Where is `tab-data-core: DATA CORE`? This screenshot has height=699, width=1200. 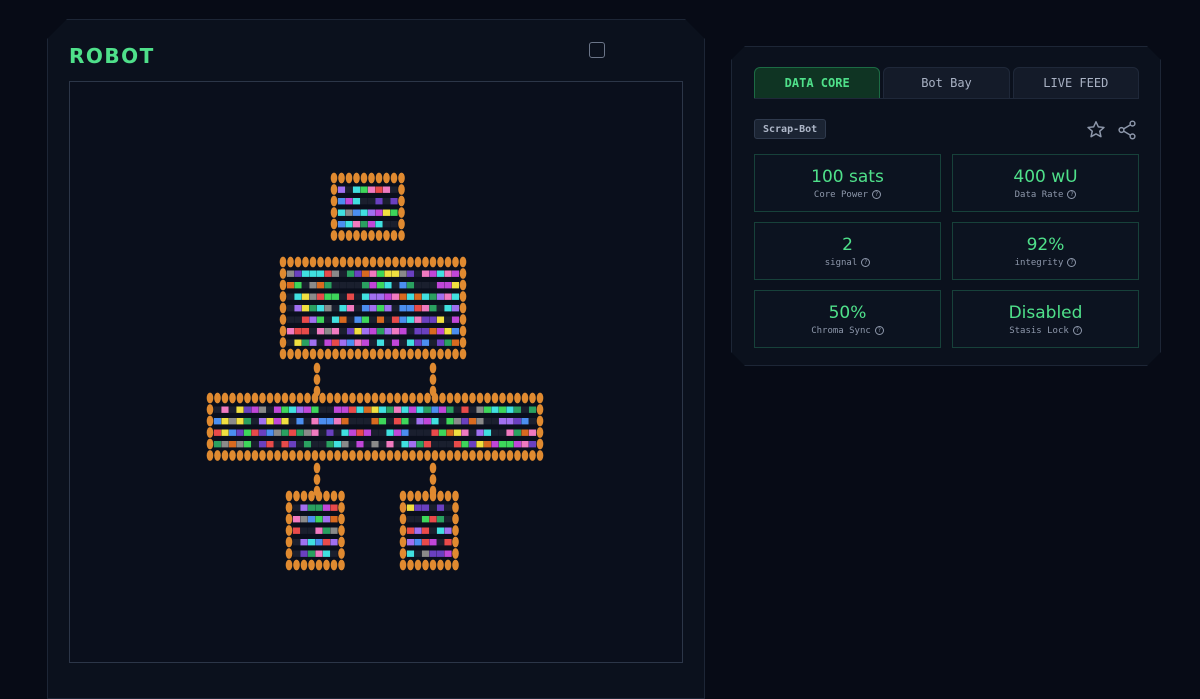 tab-data-core: DATA CORE is located at coordinates (817, 83).